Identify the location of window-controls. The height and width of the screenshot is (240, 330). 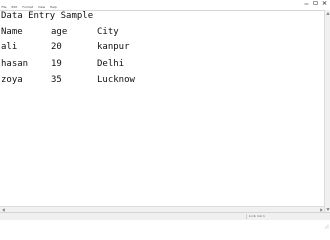
(316, 2).